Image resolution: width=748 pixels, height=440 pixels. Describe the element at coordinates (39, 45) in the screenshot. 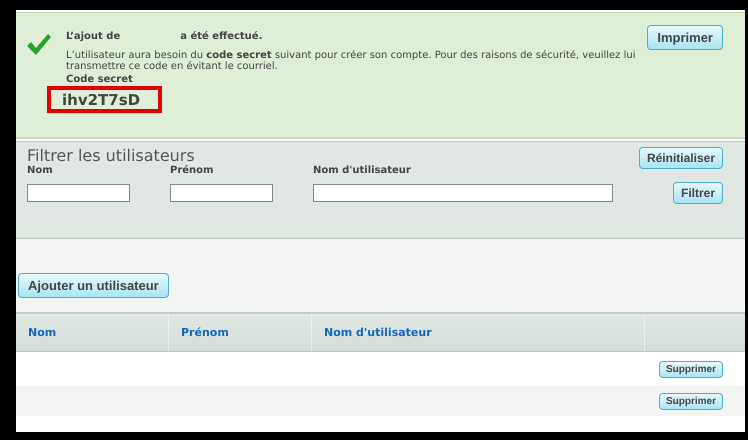

I see `checkmark-icon` at that location.